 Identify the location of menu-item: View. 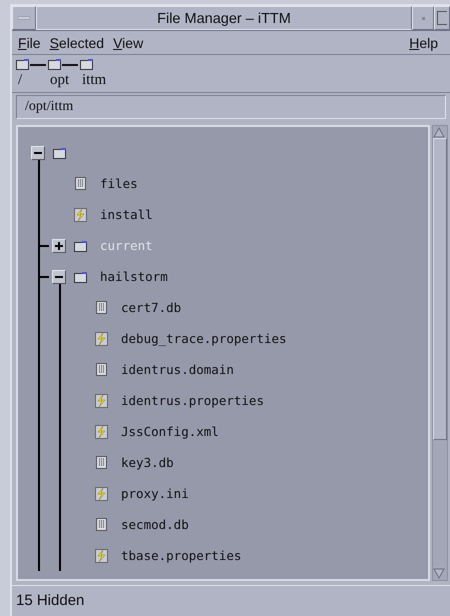
(128, 43).